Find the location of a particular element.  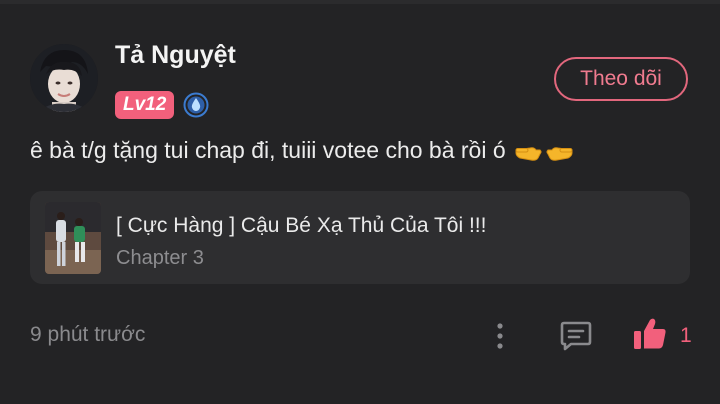

user-badges: Lv12 is located at coordinates (162, 105).